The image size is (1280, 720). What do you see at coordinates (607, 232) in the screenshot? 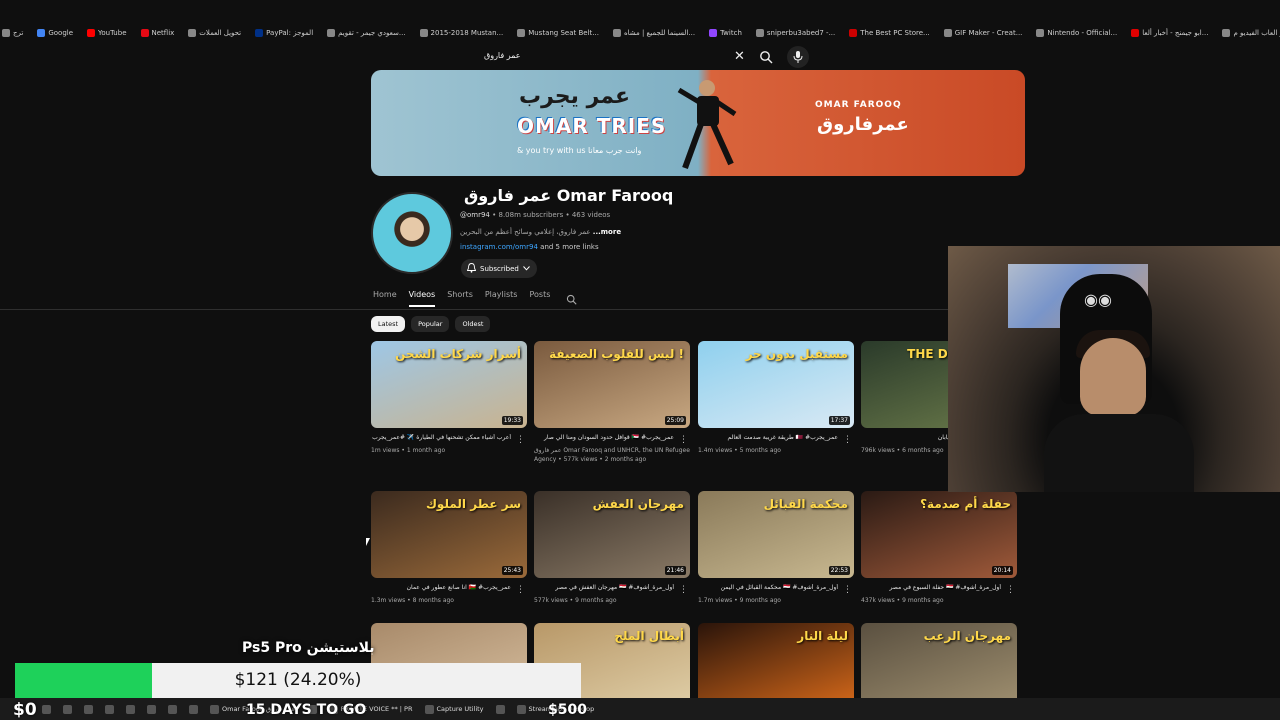
I see `more-link: ...more` at bounding box center [607, 232].